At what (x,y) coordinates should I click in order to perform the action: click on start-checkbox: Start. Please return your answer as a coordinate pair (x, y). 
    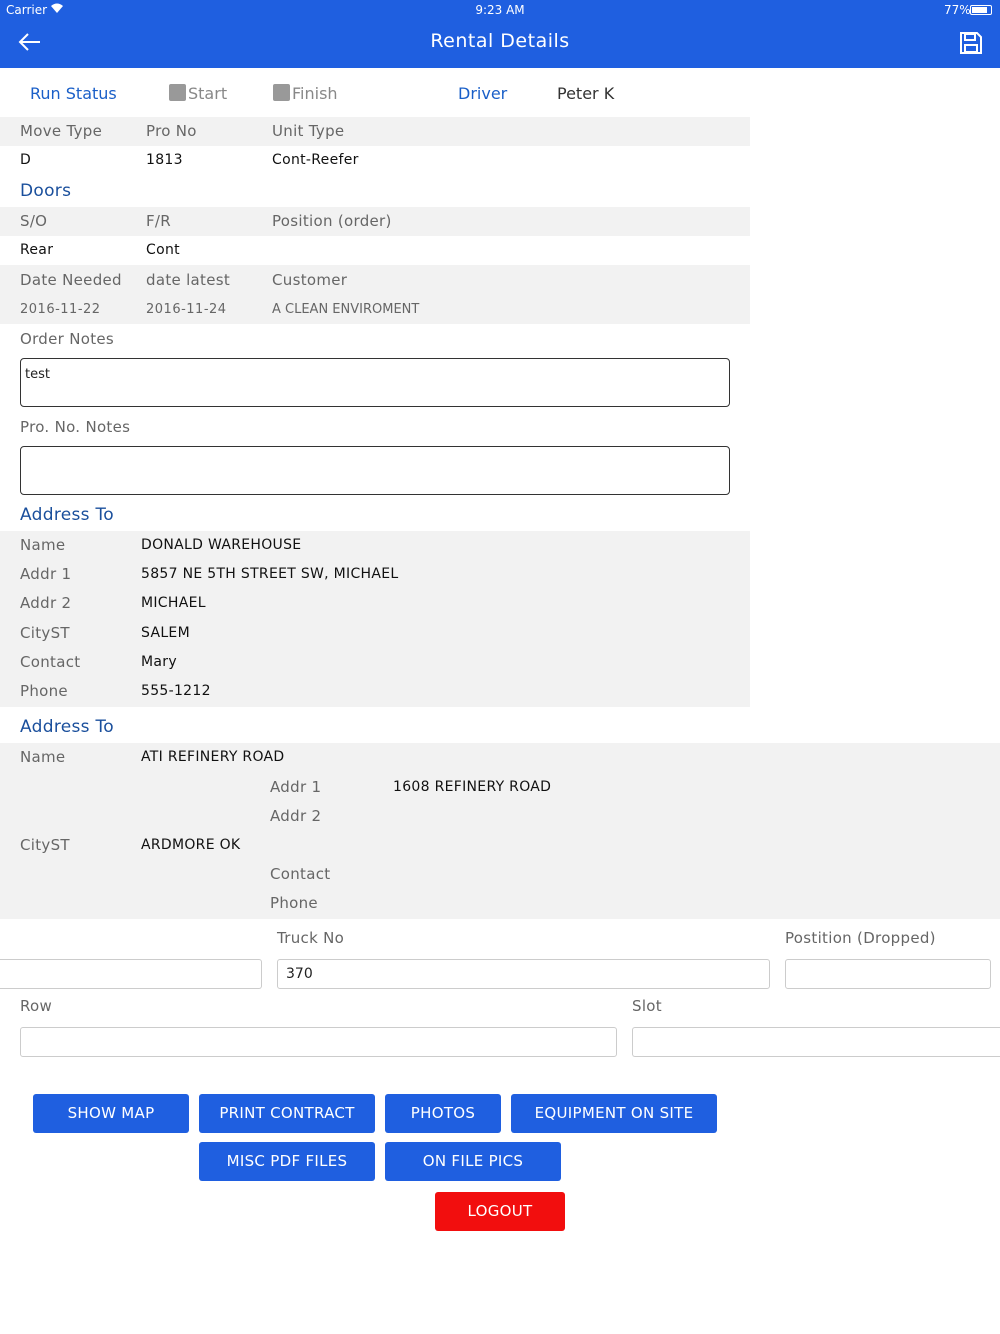
    Looking at the image, I should click on (198, 93).